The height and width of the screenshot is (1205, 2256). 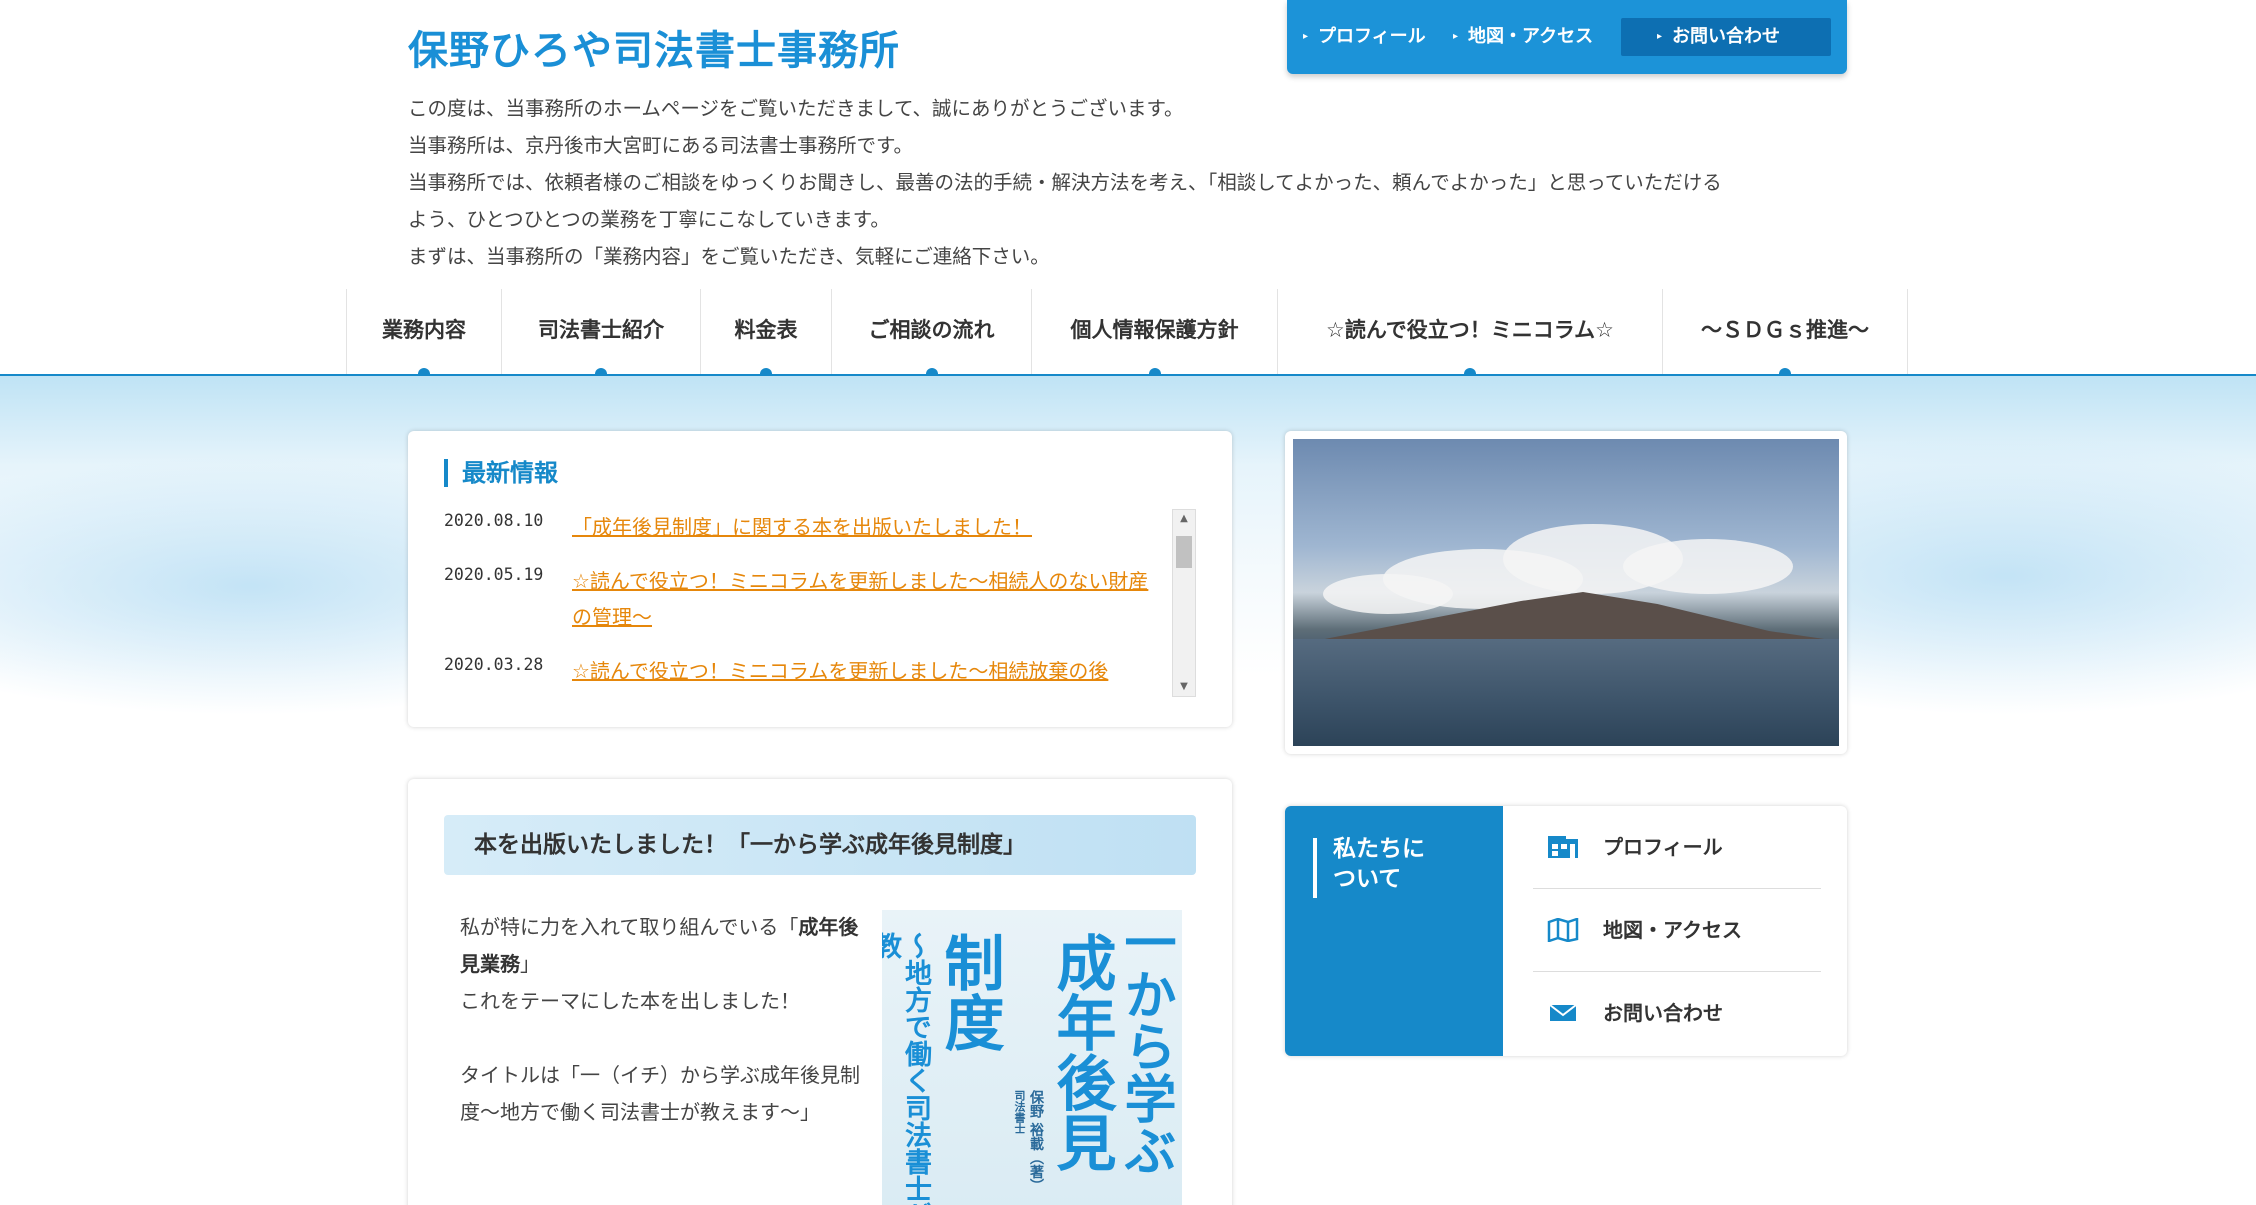 I want to click on mail-icon, so click(x=1563, y=1012).